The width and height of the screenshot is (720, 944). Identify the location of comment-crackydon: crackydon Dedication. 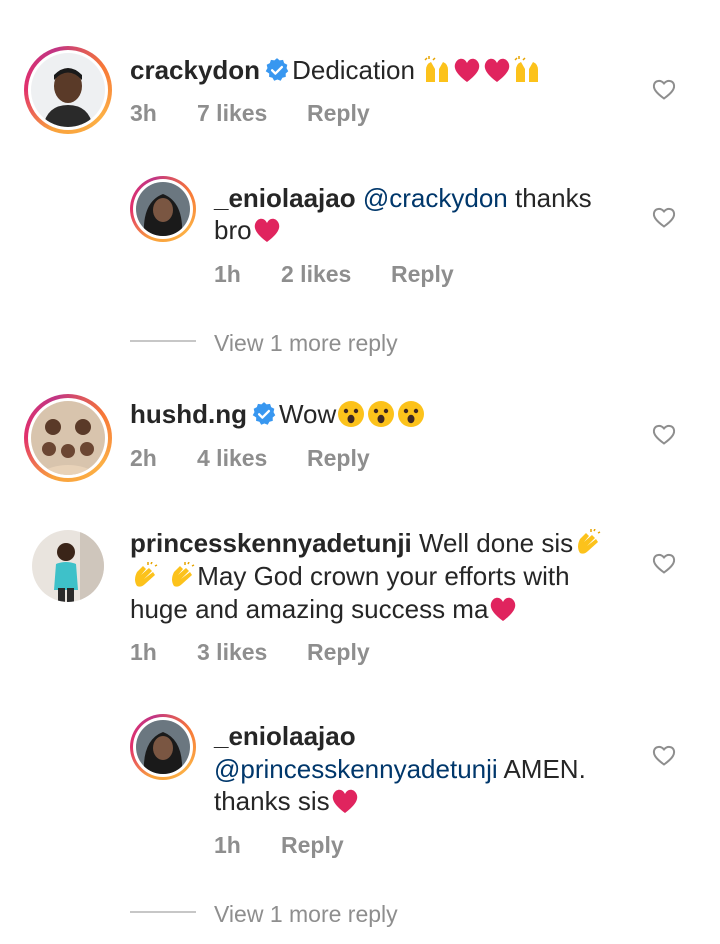
(336, 70).